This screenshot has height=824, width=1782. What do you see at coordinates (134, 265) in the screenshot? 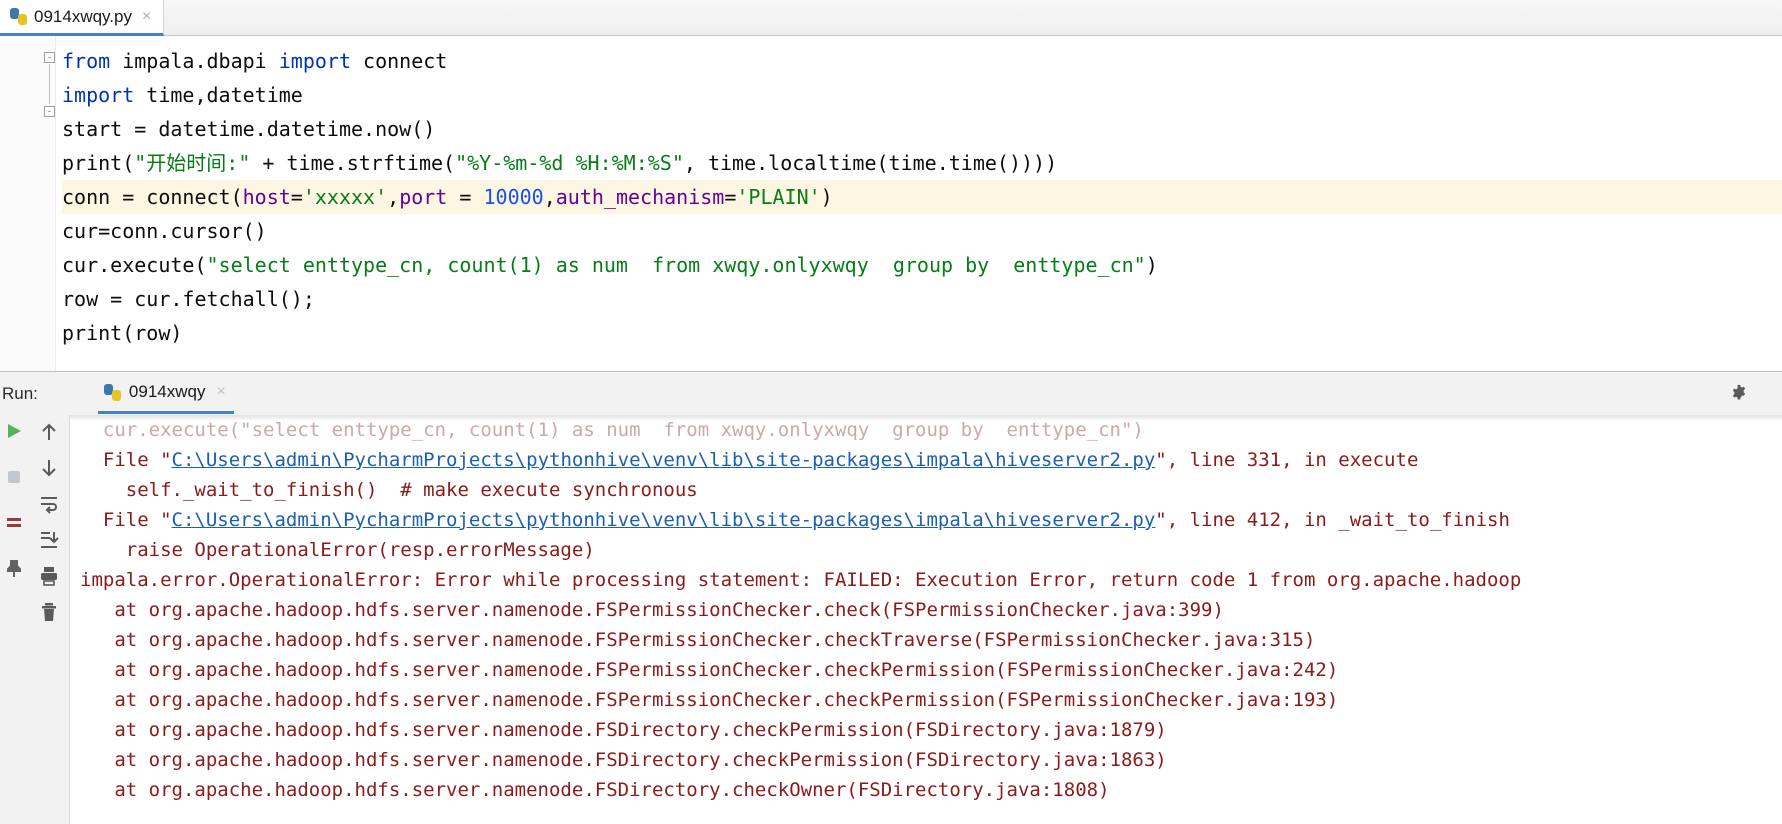
I see `code-token: cur.execute(` at bounding box center [134, 265].